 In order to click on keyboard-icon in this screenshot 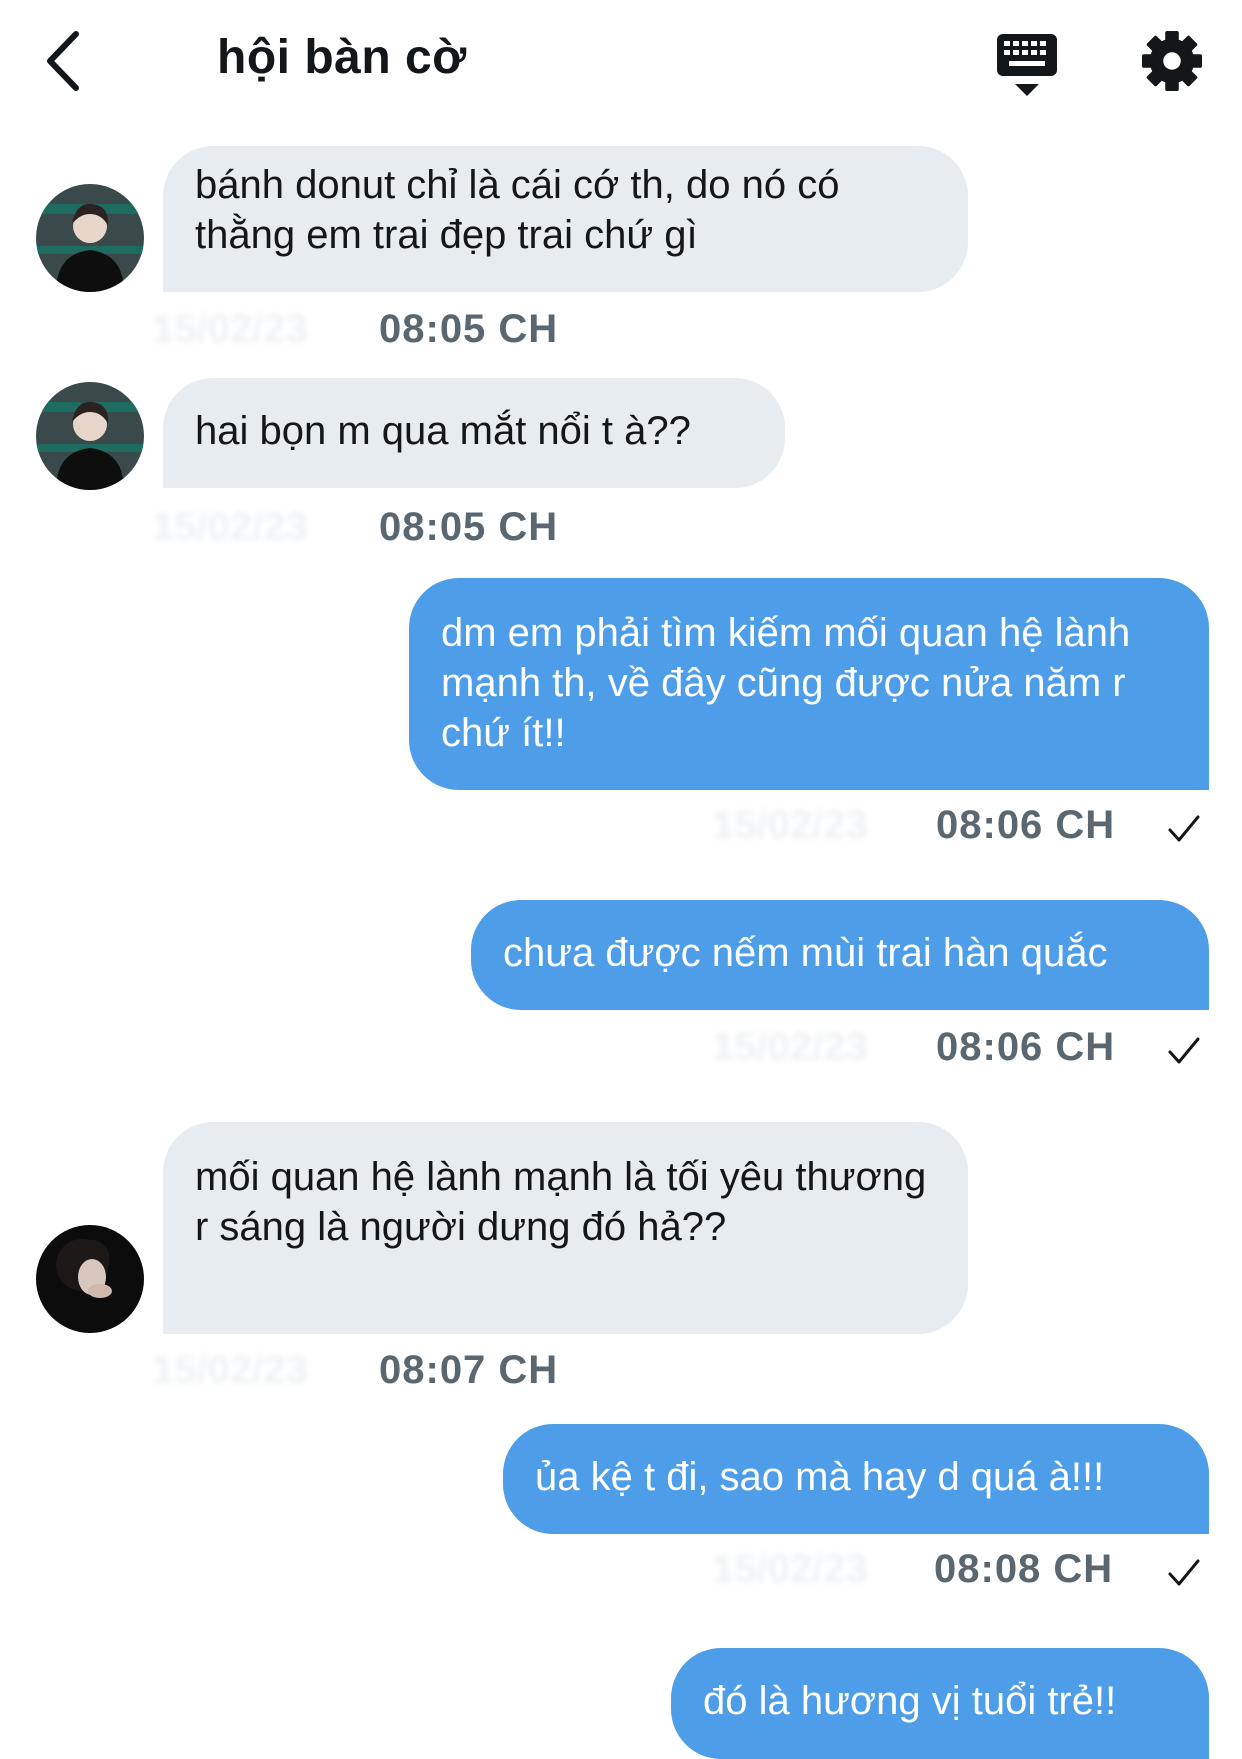, I will do `click(1027, 65)`.